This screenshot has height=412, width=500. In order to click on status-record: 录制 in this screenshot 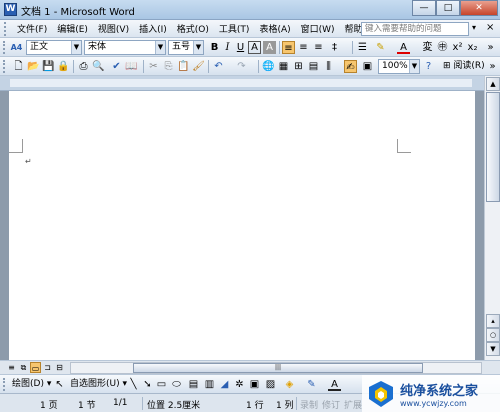, I will do `click(309, 404)`.